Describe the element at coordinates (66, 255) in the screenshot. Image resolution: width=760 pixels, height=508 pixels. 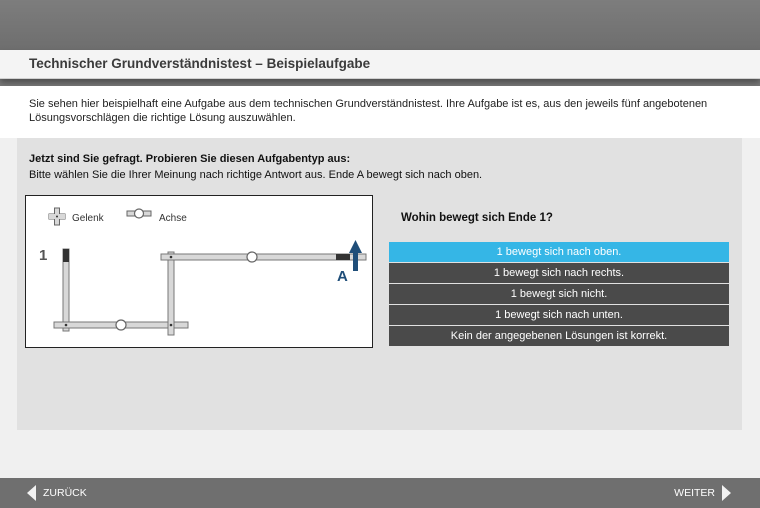
I see `end-1-cap` at that location.